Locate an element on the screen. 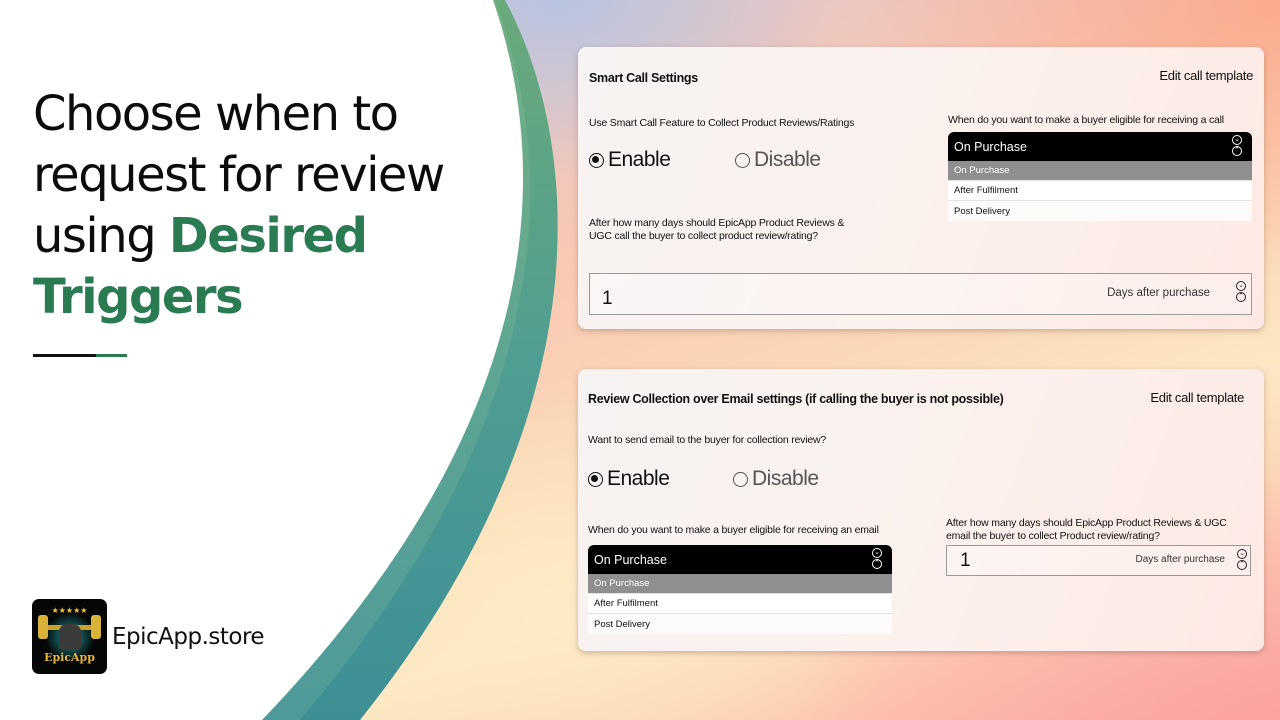 Image resolution: width=1280 pixels, height=720 pixels. logo-text: EpicApp is located at coordinates (69, 657).